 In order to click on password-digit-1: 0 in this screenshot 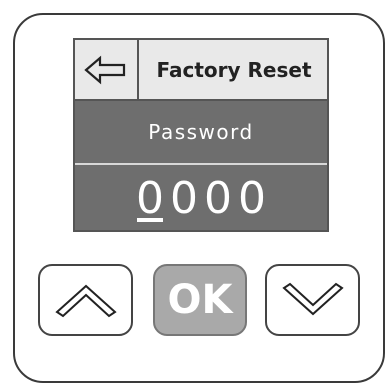, I will do `click(150, 198)`.